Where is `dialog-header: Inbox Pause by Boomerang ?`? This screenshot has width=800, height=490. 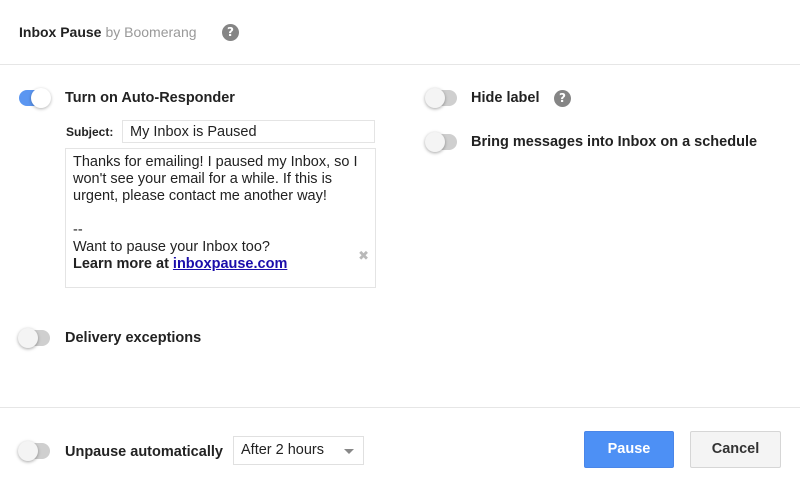
dialog-header: Inbox Pause by Boomerang ? is located at coordinates (400, 32).